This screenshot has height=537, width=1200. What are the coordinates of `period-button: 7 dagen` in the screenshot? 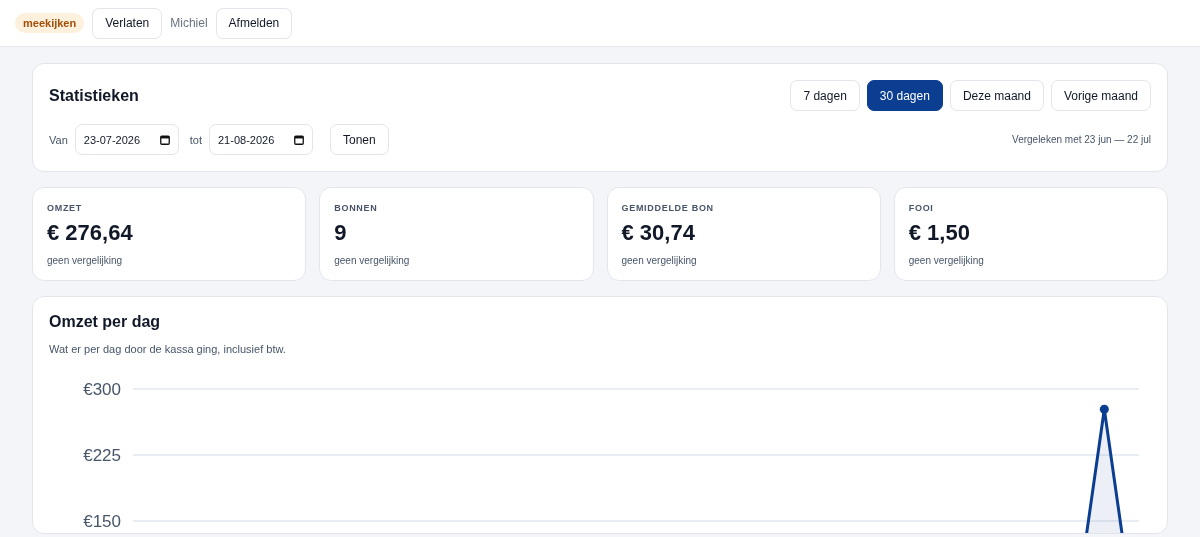 It's located at (825, 95).